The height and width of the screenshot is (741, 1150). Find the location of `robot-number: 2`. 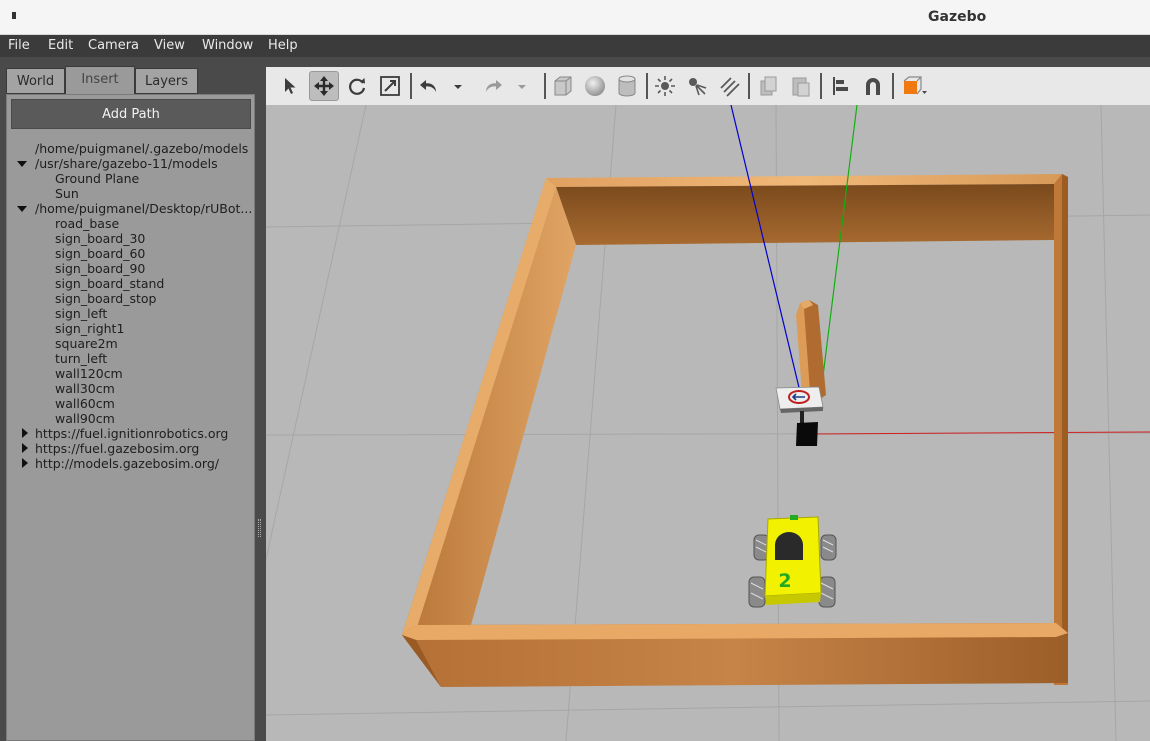

robot-number: 2 is located at coordinates (784, 581).